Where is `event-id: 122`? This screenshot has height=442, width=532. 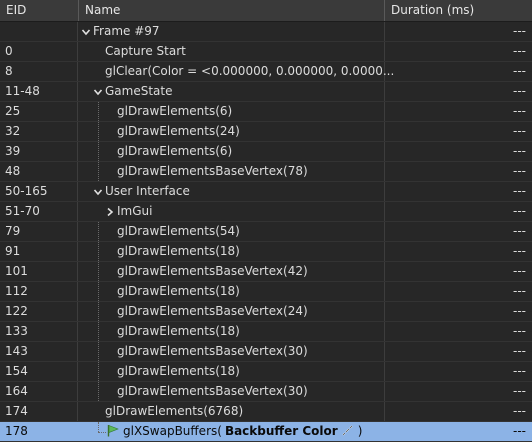 event-id: 122 is located at coordinates (16, 311).